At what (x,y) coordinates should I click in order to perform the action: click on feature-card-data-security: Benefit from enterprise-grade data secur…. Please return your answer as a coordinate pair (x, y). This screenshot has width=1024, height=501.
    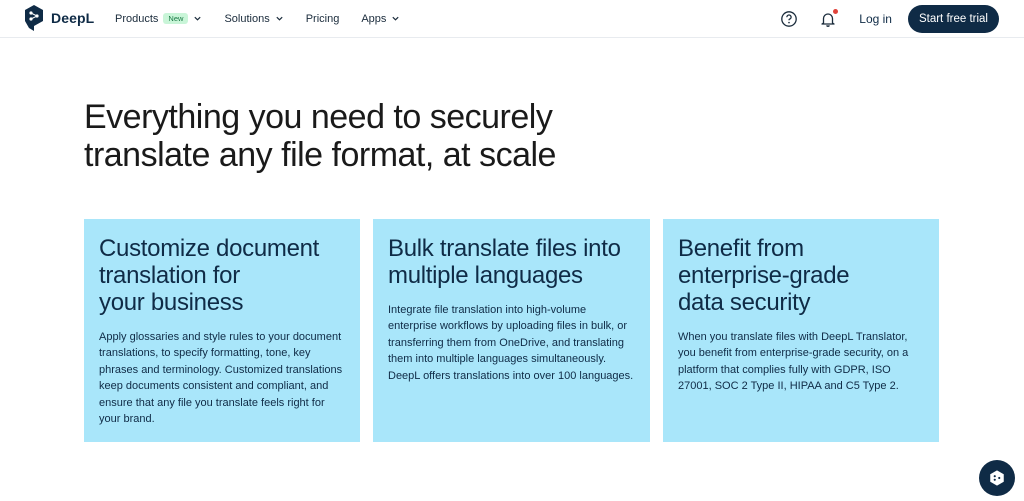
    Looking at the image, I should click on (801, 330).